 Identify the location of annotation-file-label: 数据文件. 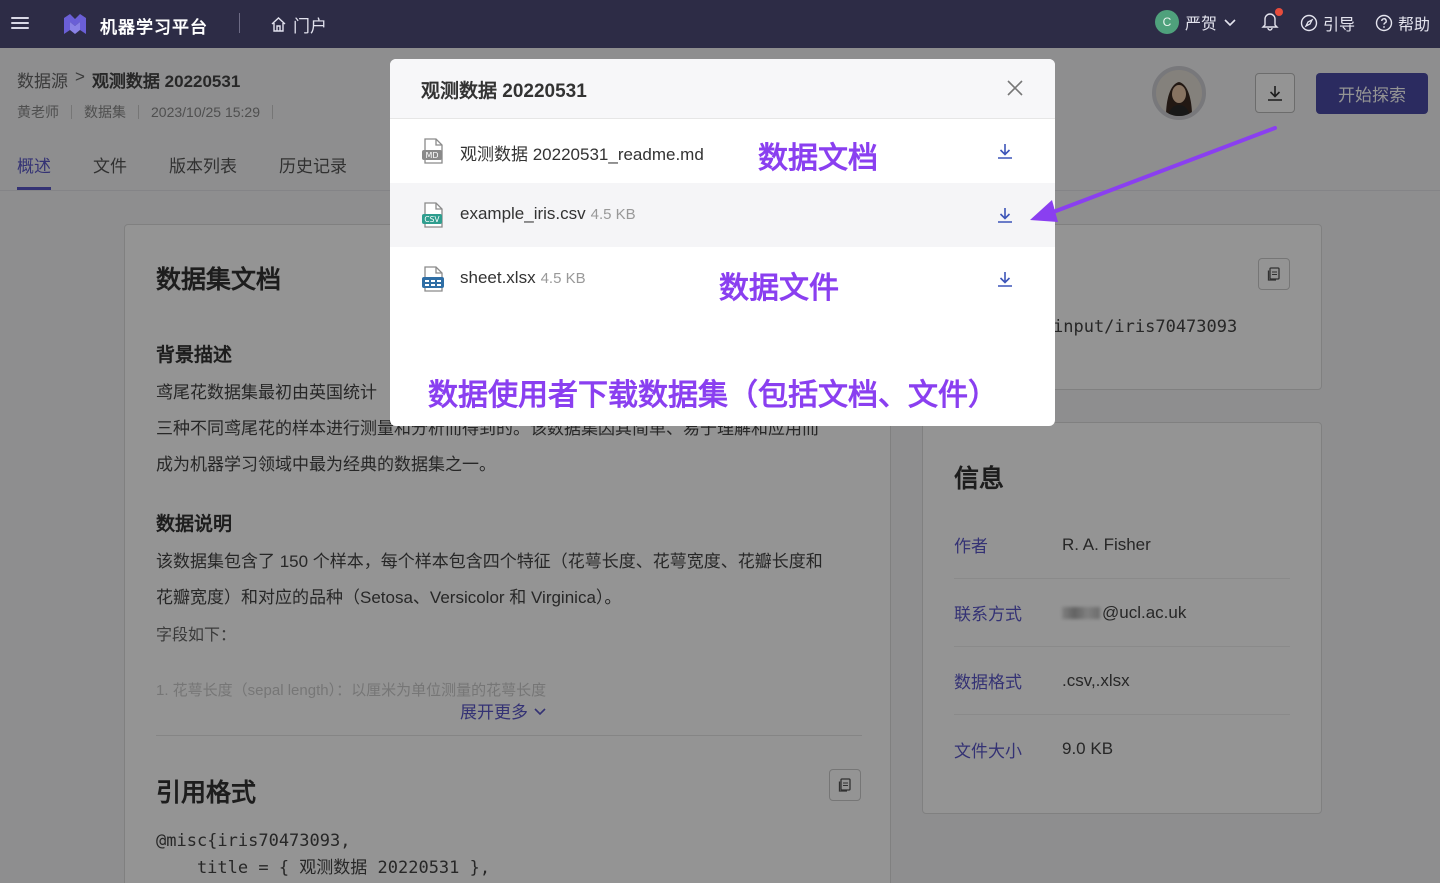
(779, 288).